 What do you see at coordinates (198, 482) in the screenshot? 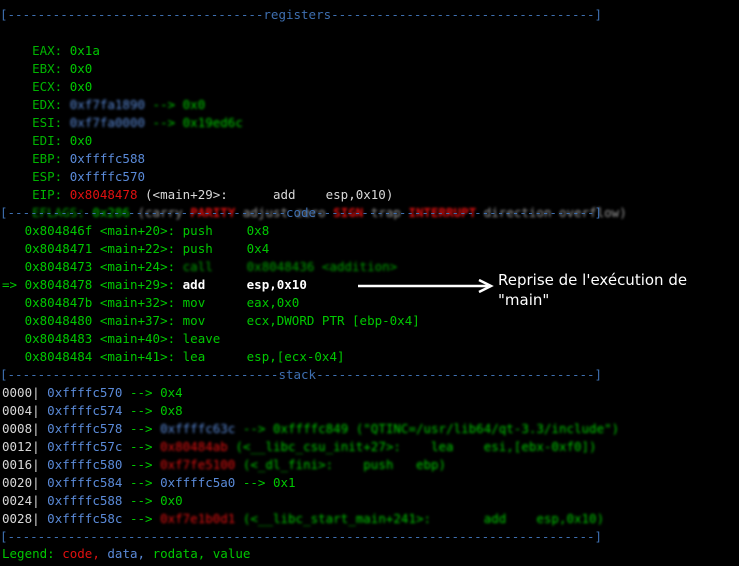
I see `stack-value: 0xffffc5a0` at bounding box center [198, 482].